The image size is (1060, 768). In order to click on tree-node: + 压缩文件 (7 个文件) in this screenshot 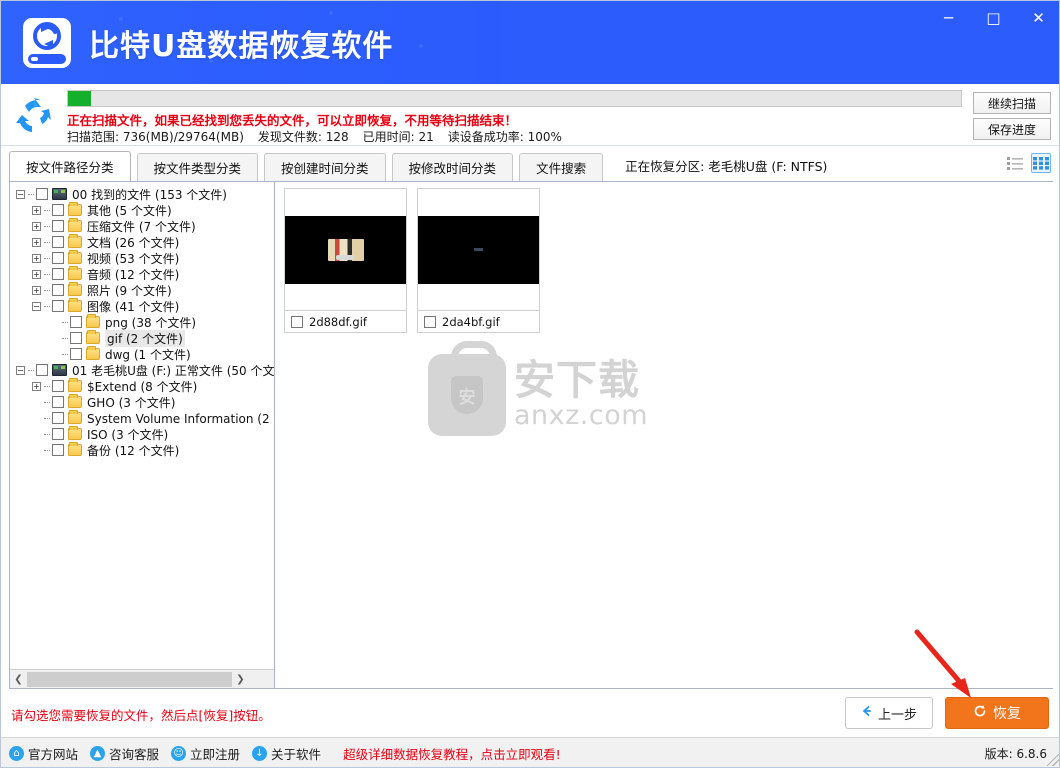, I will do `click(145, 226)`.